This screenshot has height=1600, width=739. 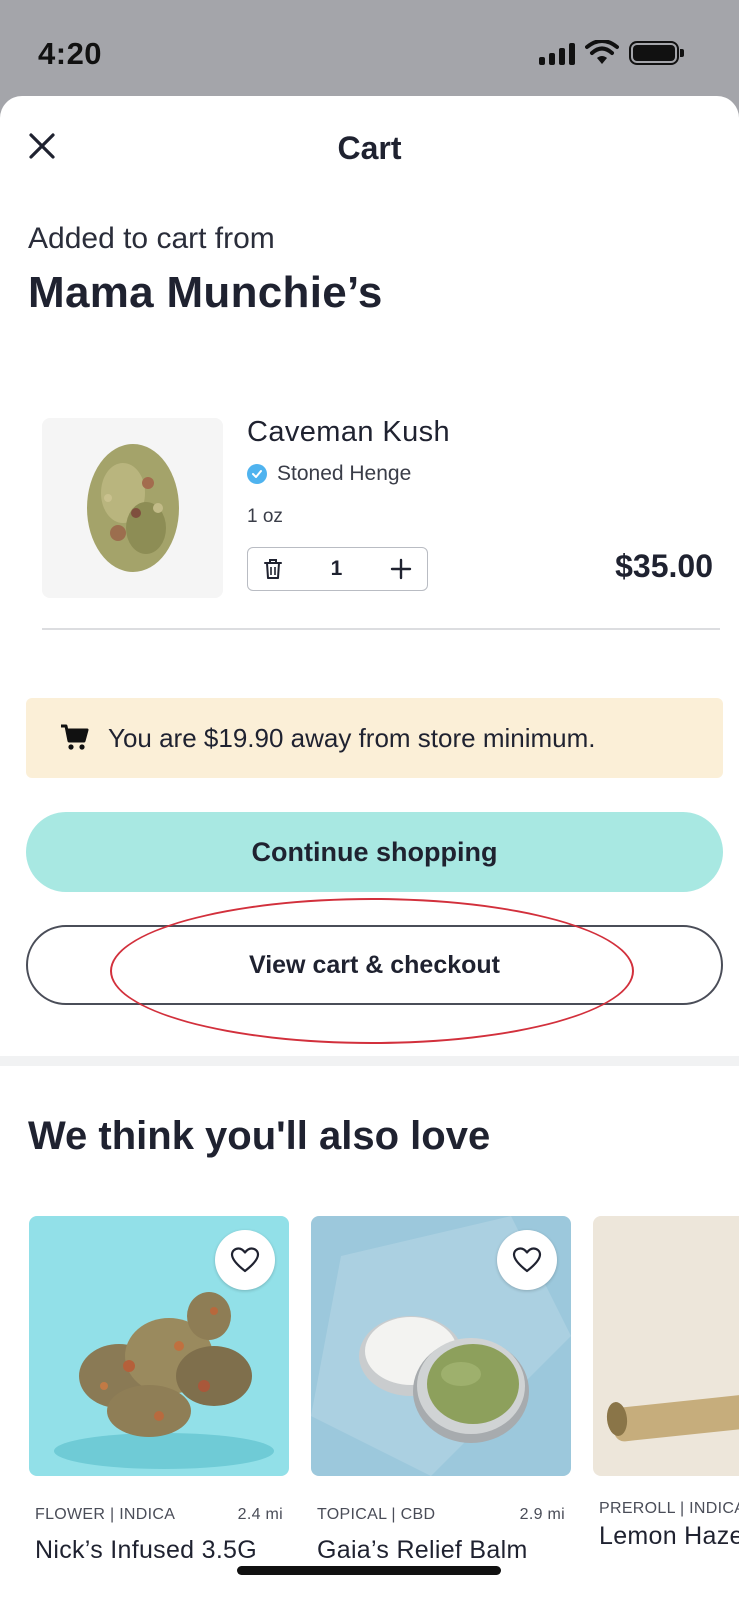 I want to click on product-distance: 2.9 mi, so click(x=542, y=1514).